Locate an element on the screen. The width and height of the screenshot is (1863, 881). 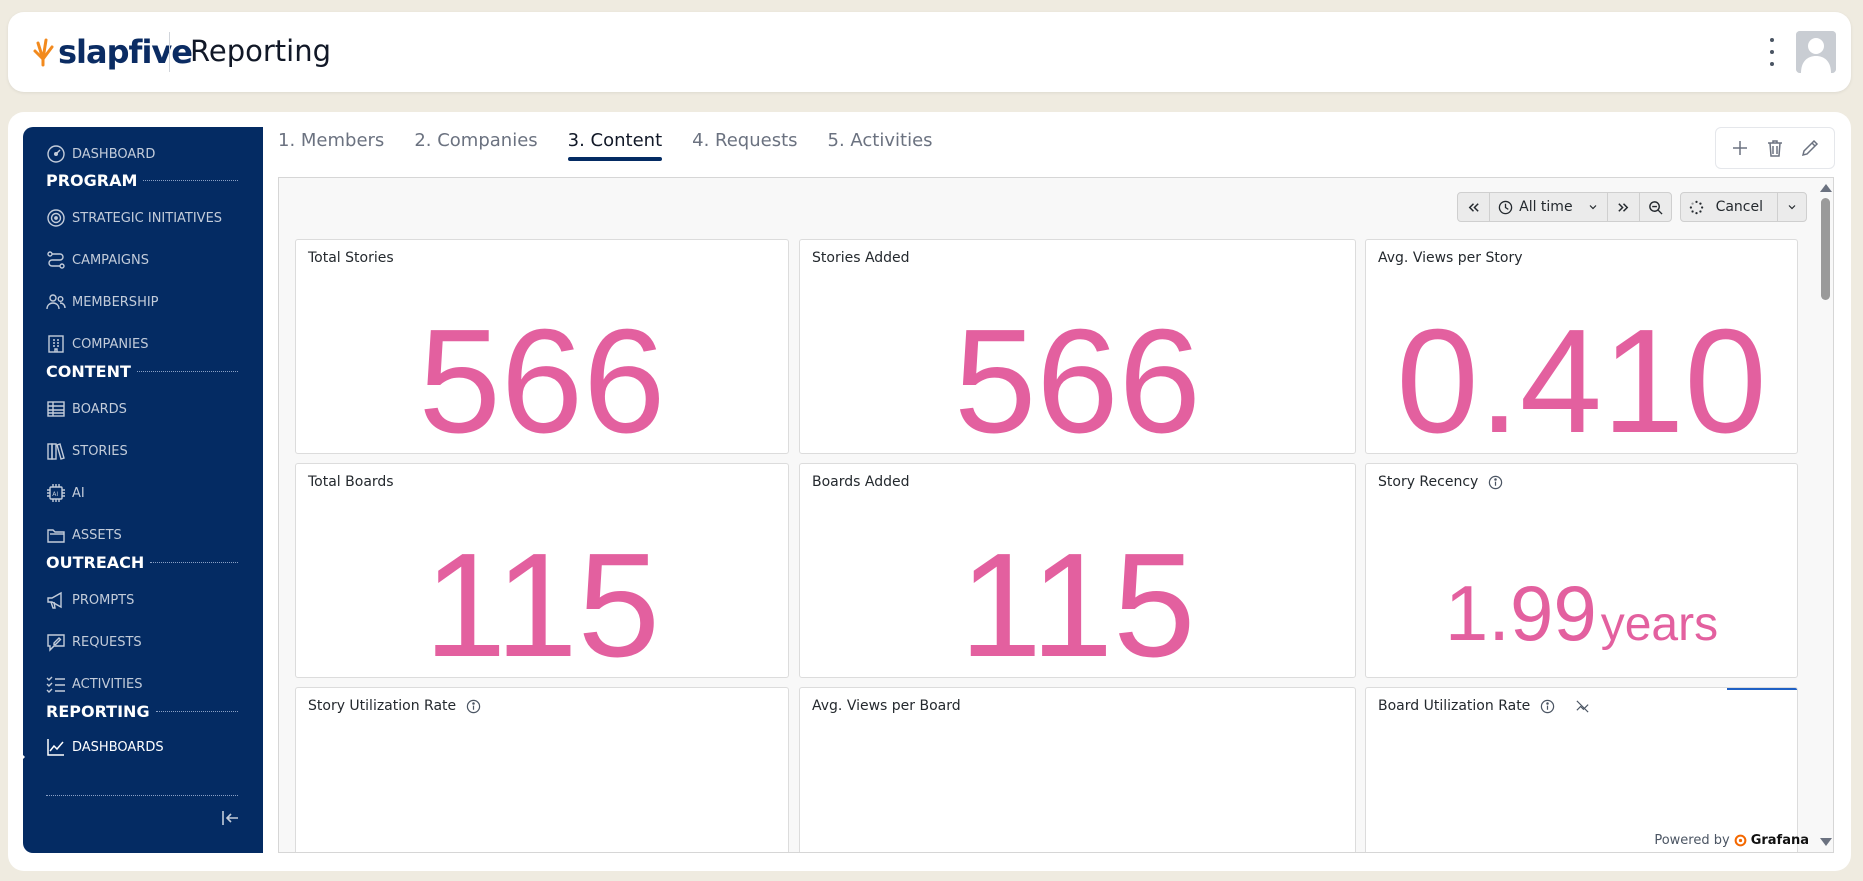
panel-avg-views-per-story: Avg. Views per Story 0.410 is located at coordinates (1581, 346).